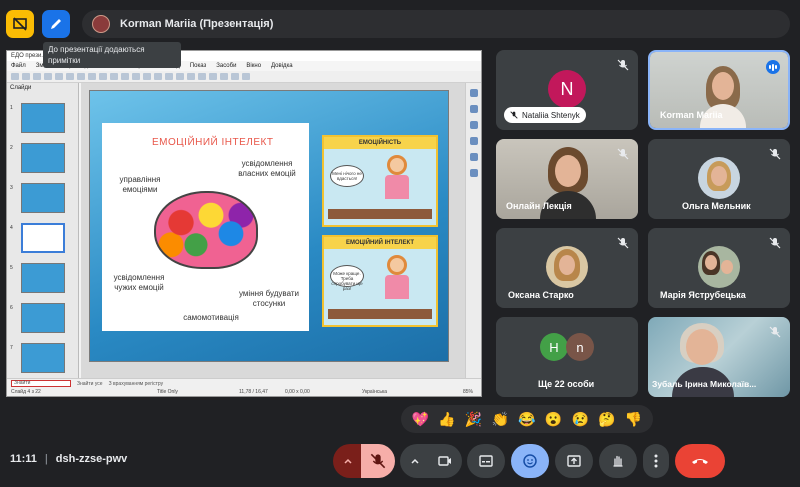 The height and width of the screenshot is (487, 800). Describe the element at coordinates (500, 419) in the screenshot. I see `reaction-clap: 👏` at that location.